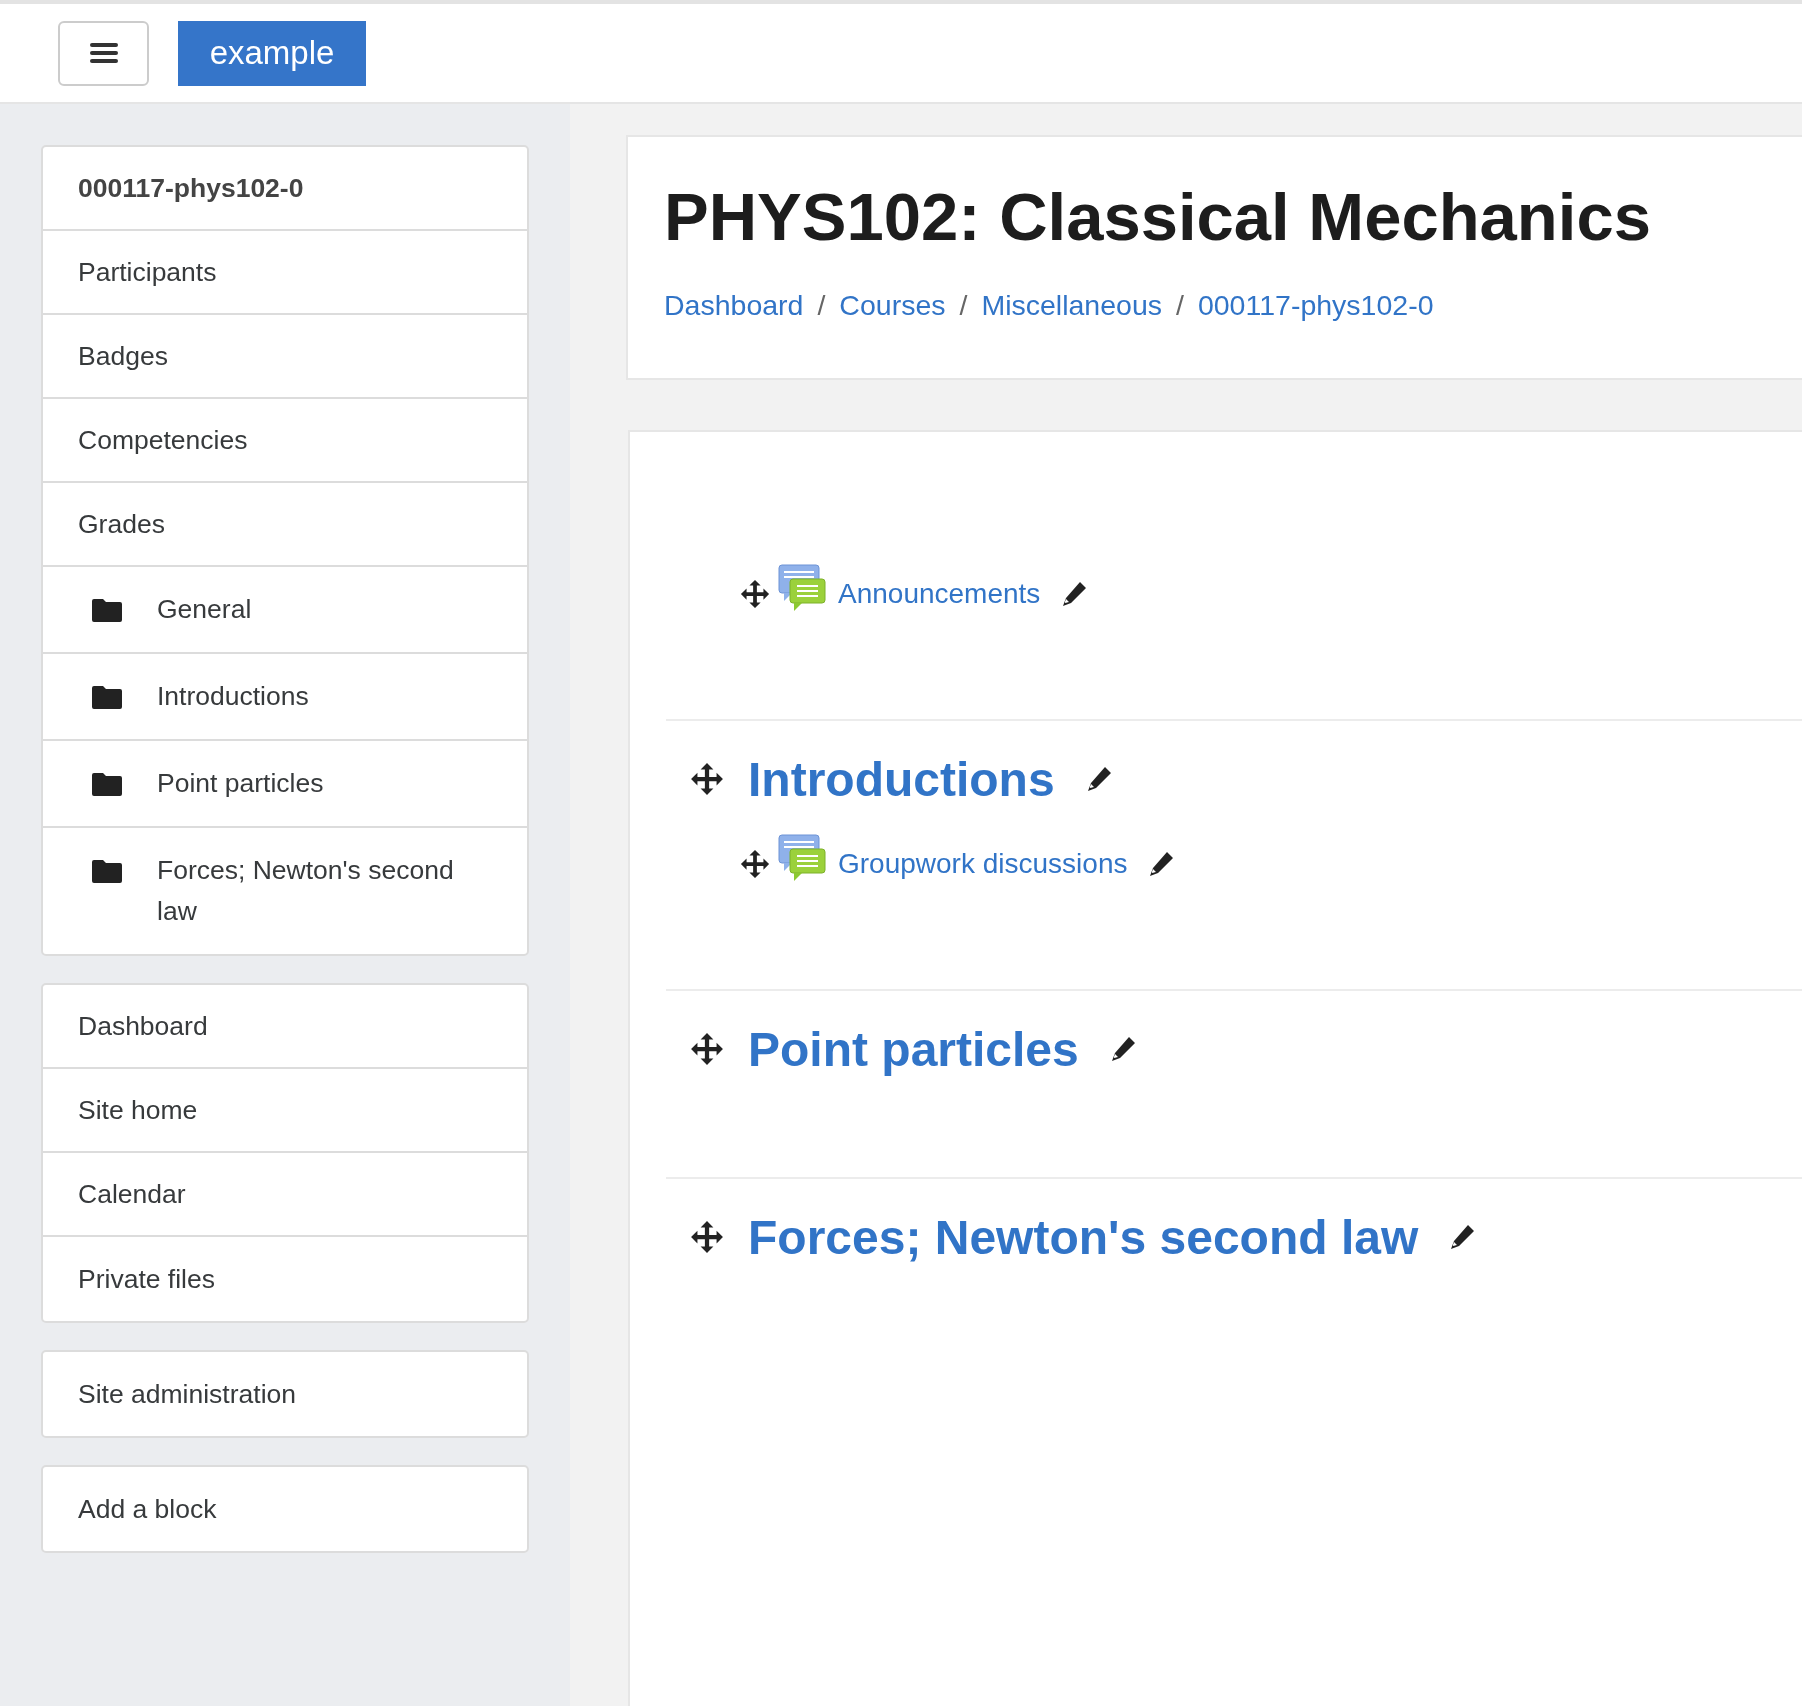  I want to click on menu-button, so click(103, 53).